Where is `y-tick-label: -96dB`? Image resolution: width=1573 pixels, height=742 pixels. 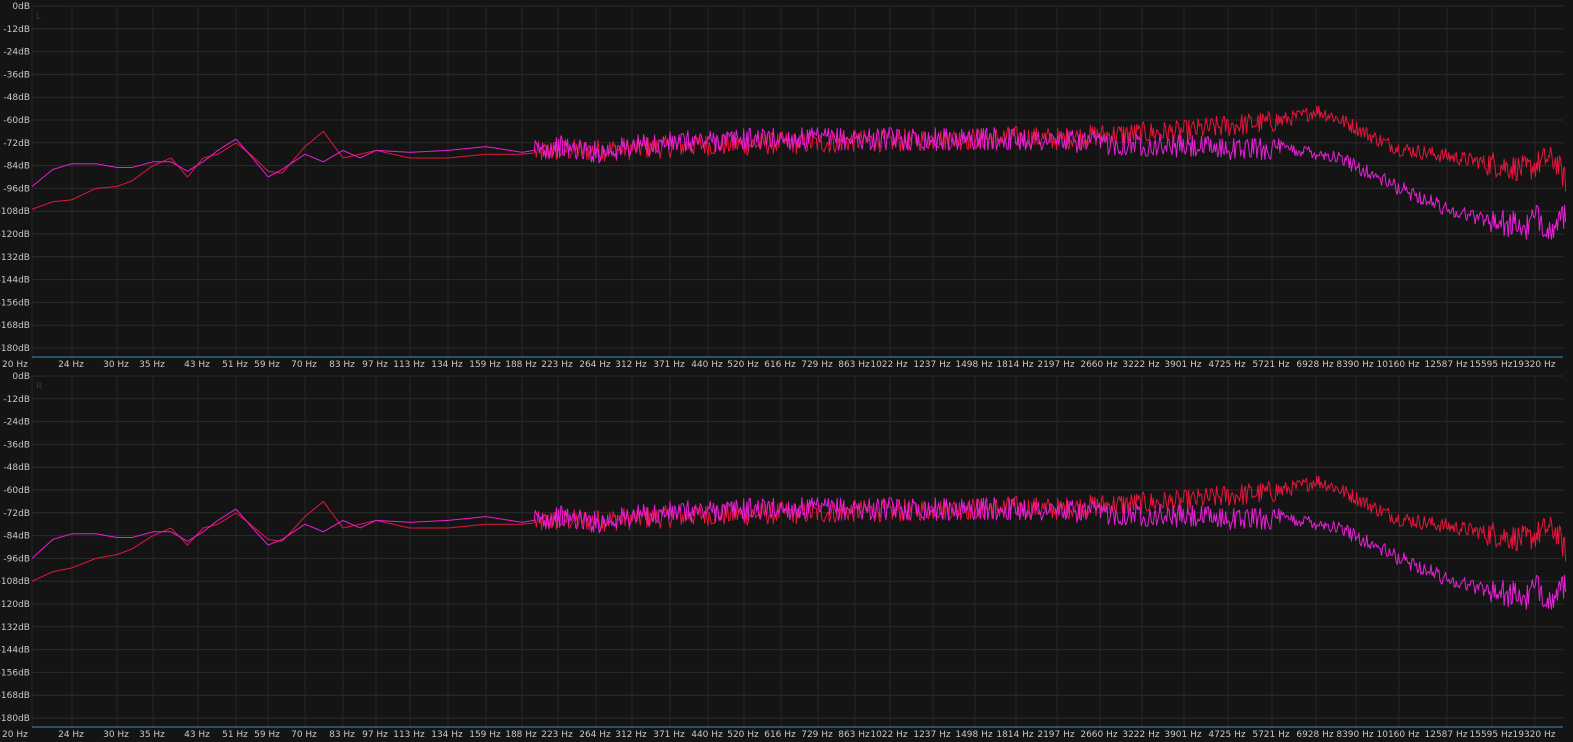 y-tick-label: -96dB is located at coordinates (16, 559).